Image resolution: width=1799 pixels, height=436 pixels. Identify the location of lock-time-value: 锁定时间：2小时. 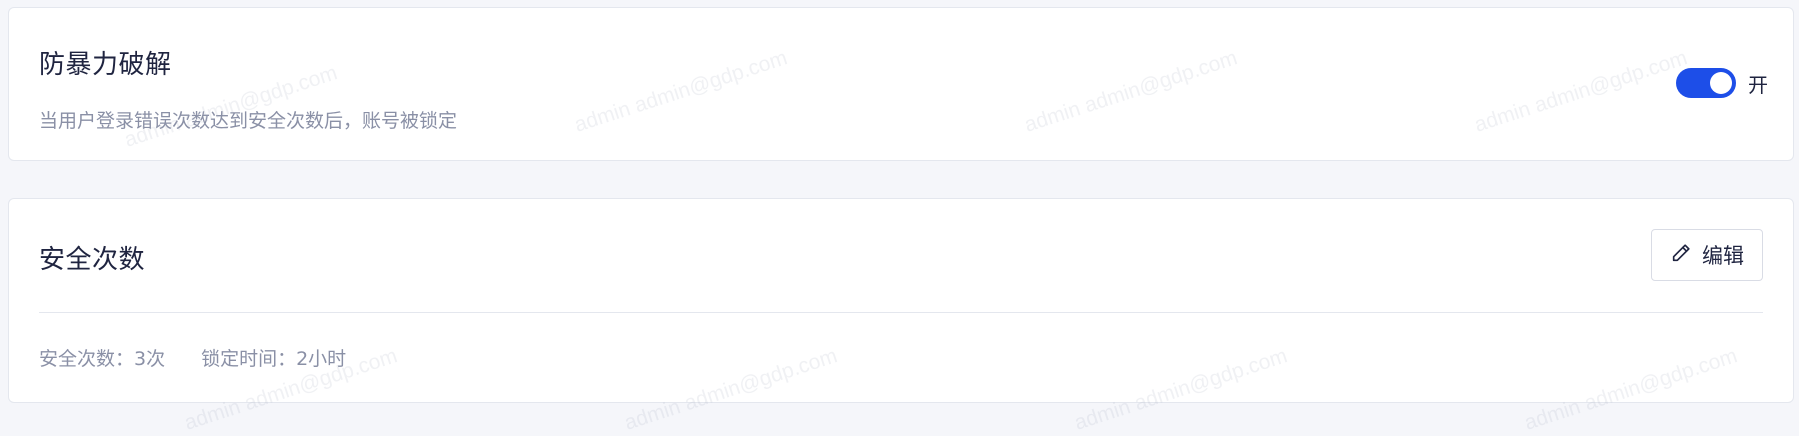
(274, 359).